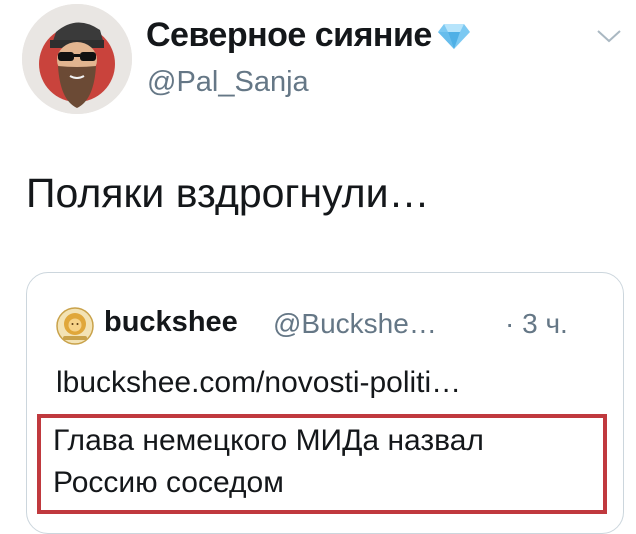  Describe the element at coordinates (75, 326) in the screenshot. I see `lion-logo-avatar-icon` at that location.